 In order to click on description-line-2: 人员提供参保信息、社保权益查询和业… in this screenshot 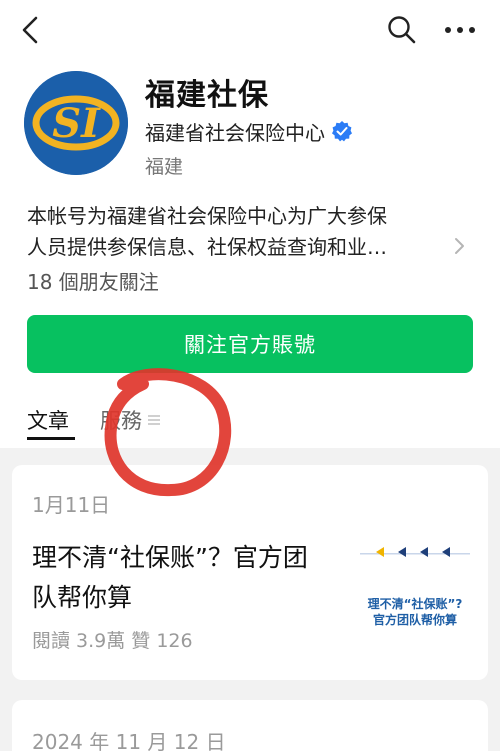, I will do `click(207, 247)`.